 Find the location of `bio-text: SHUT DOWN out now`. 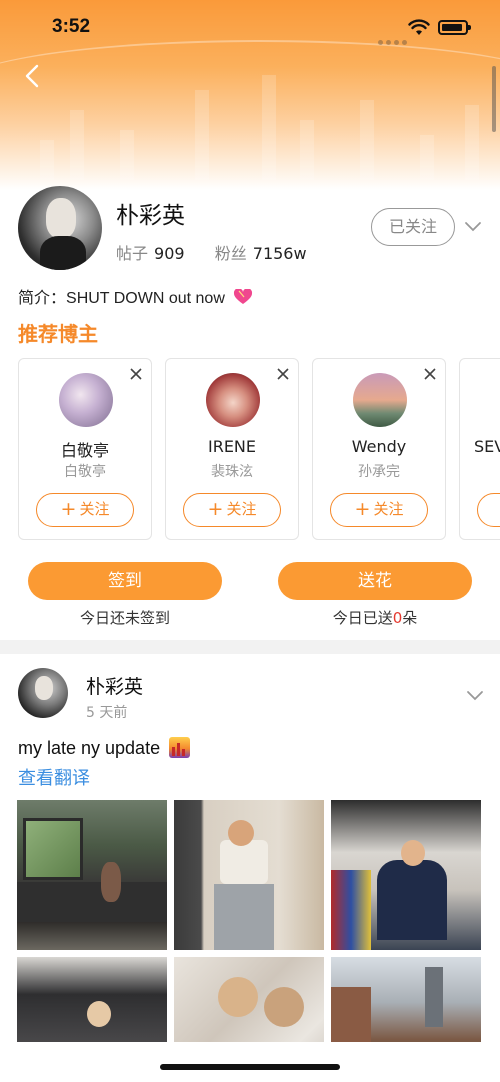

bio-text: SHUT DOWN out now is located at coordinates (145, 298).